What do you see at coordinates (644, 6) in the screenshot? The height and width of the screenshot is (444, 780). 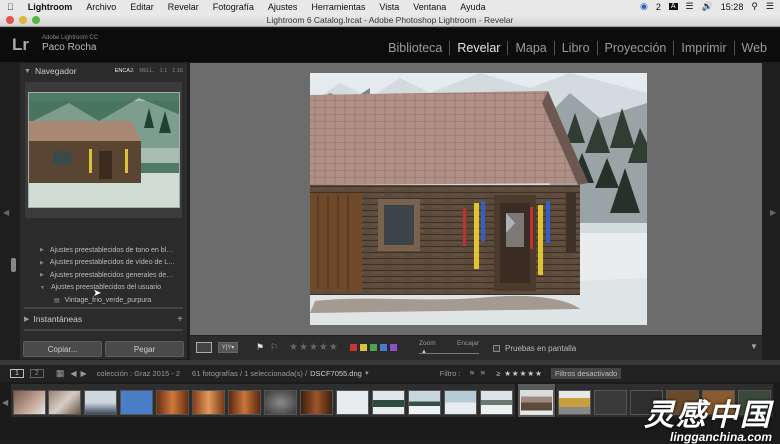 I see `sync-icon: ◉` at bounding box center [644, 6].